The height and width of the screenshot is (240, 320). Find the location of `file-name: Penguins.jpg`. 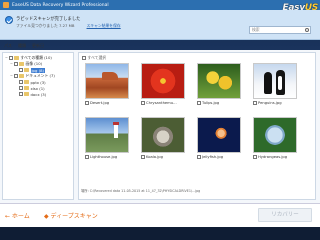

file-name: Penguins.jpg is located at coordinates (270, 103).